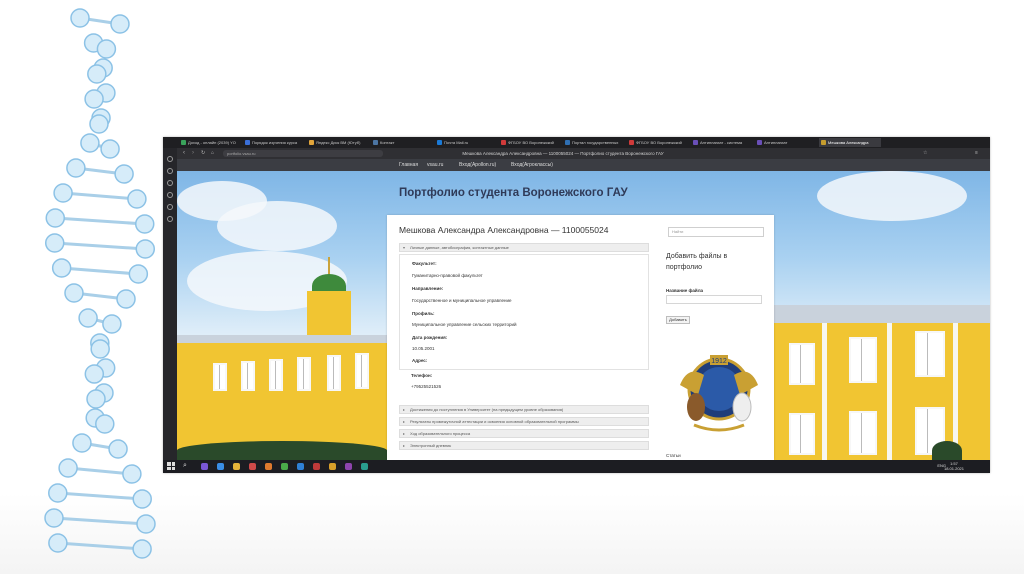  What do you see at coordinates (716, 232) in the screenshot?
I see `search-input: Найти` at bounding box center [716, 232].